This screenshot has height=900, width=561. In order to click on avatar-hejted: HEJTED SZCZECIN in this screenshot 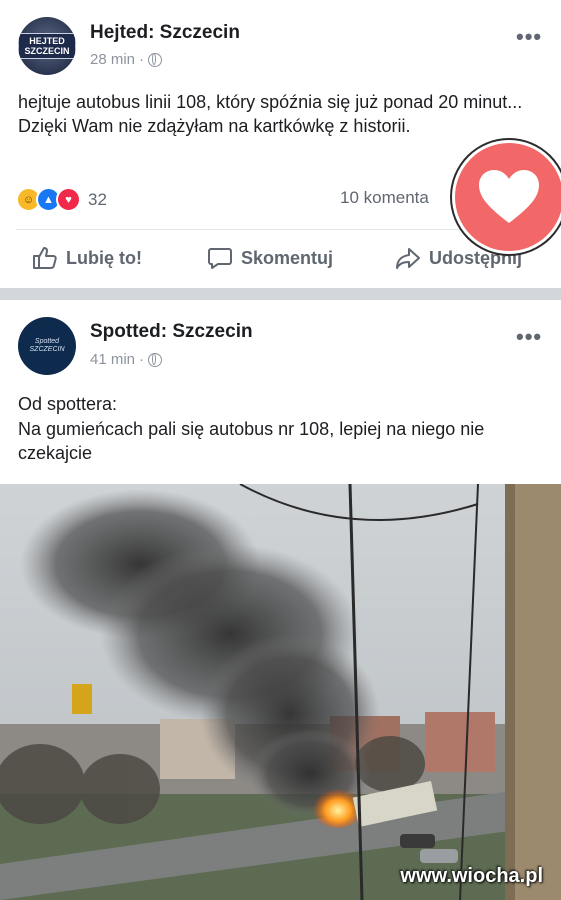, I will do `click(47, 46)`.